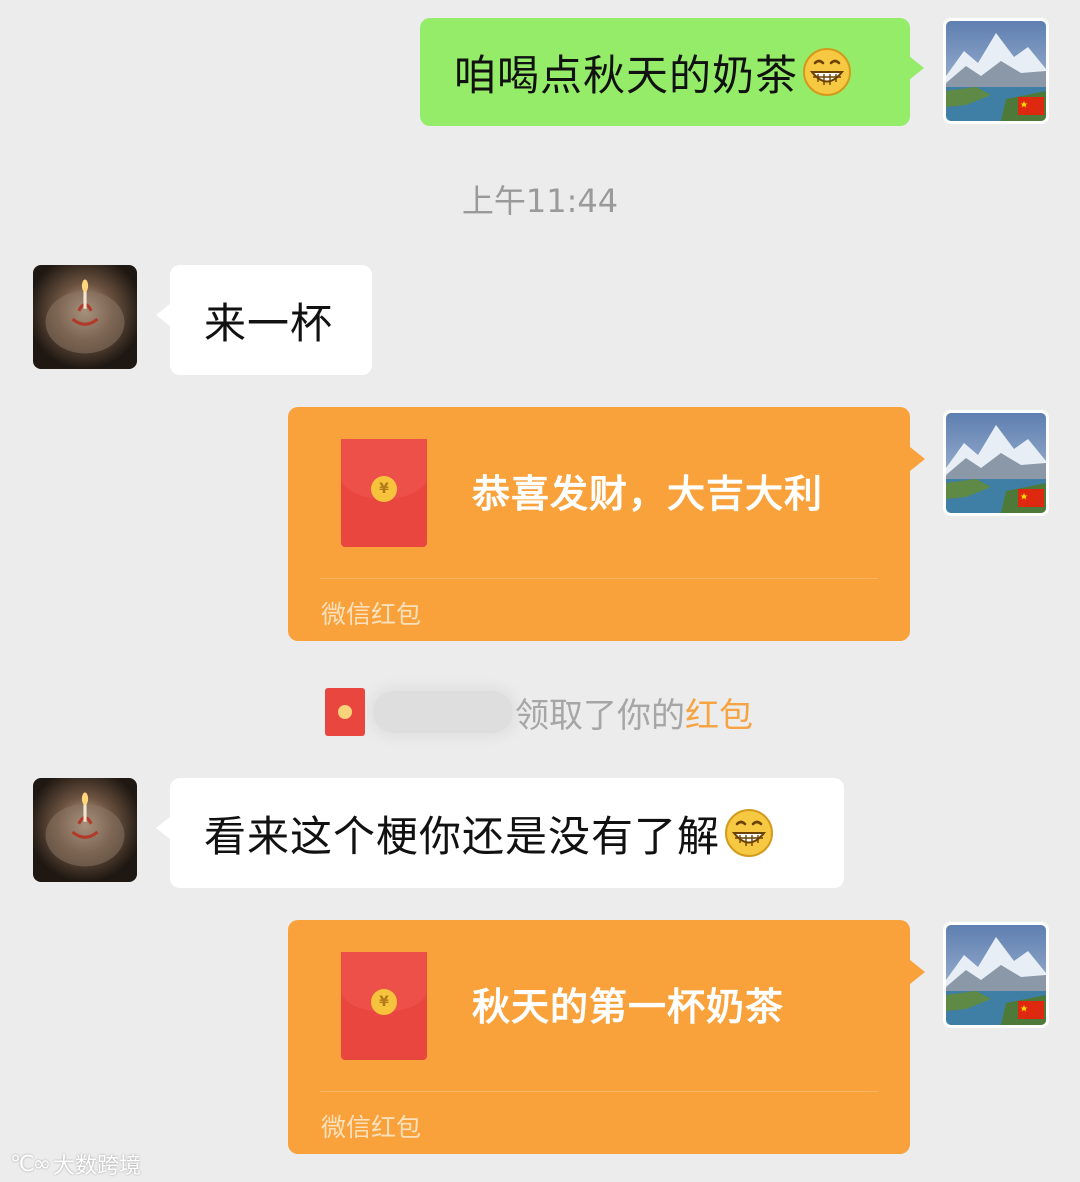  I want to click on red-packet-card: ¥ 秋天的第一杯奶茶 微信红包, so click(606, 1037).